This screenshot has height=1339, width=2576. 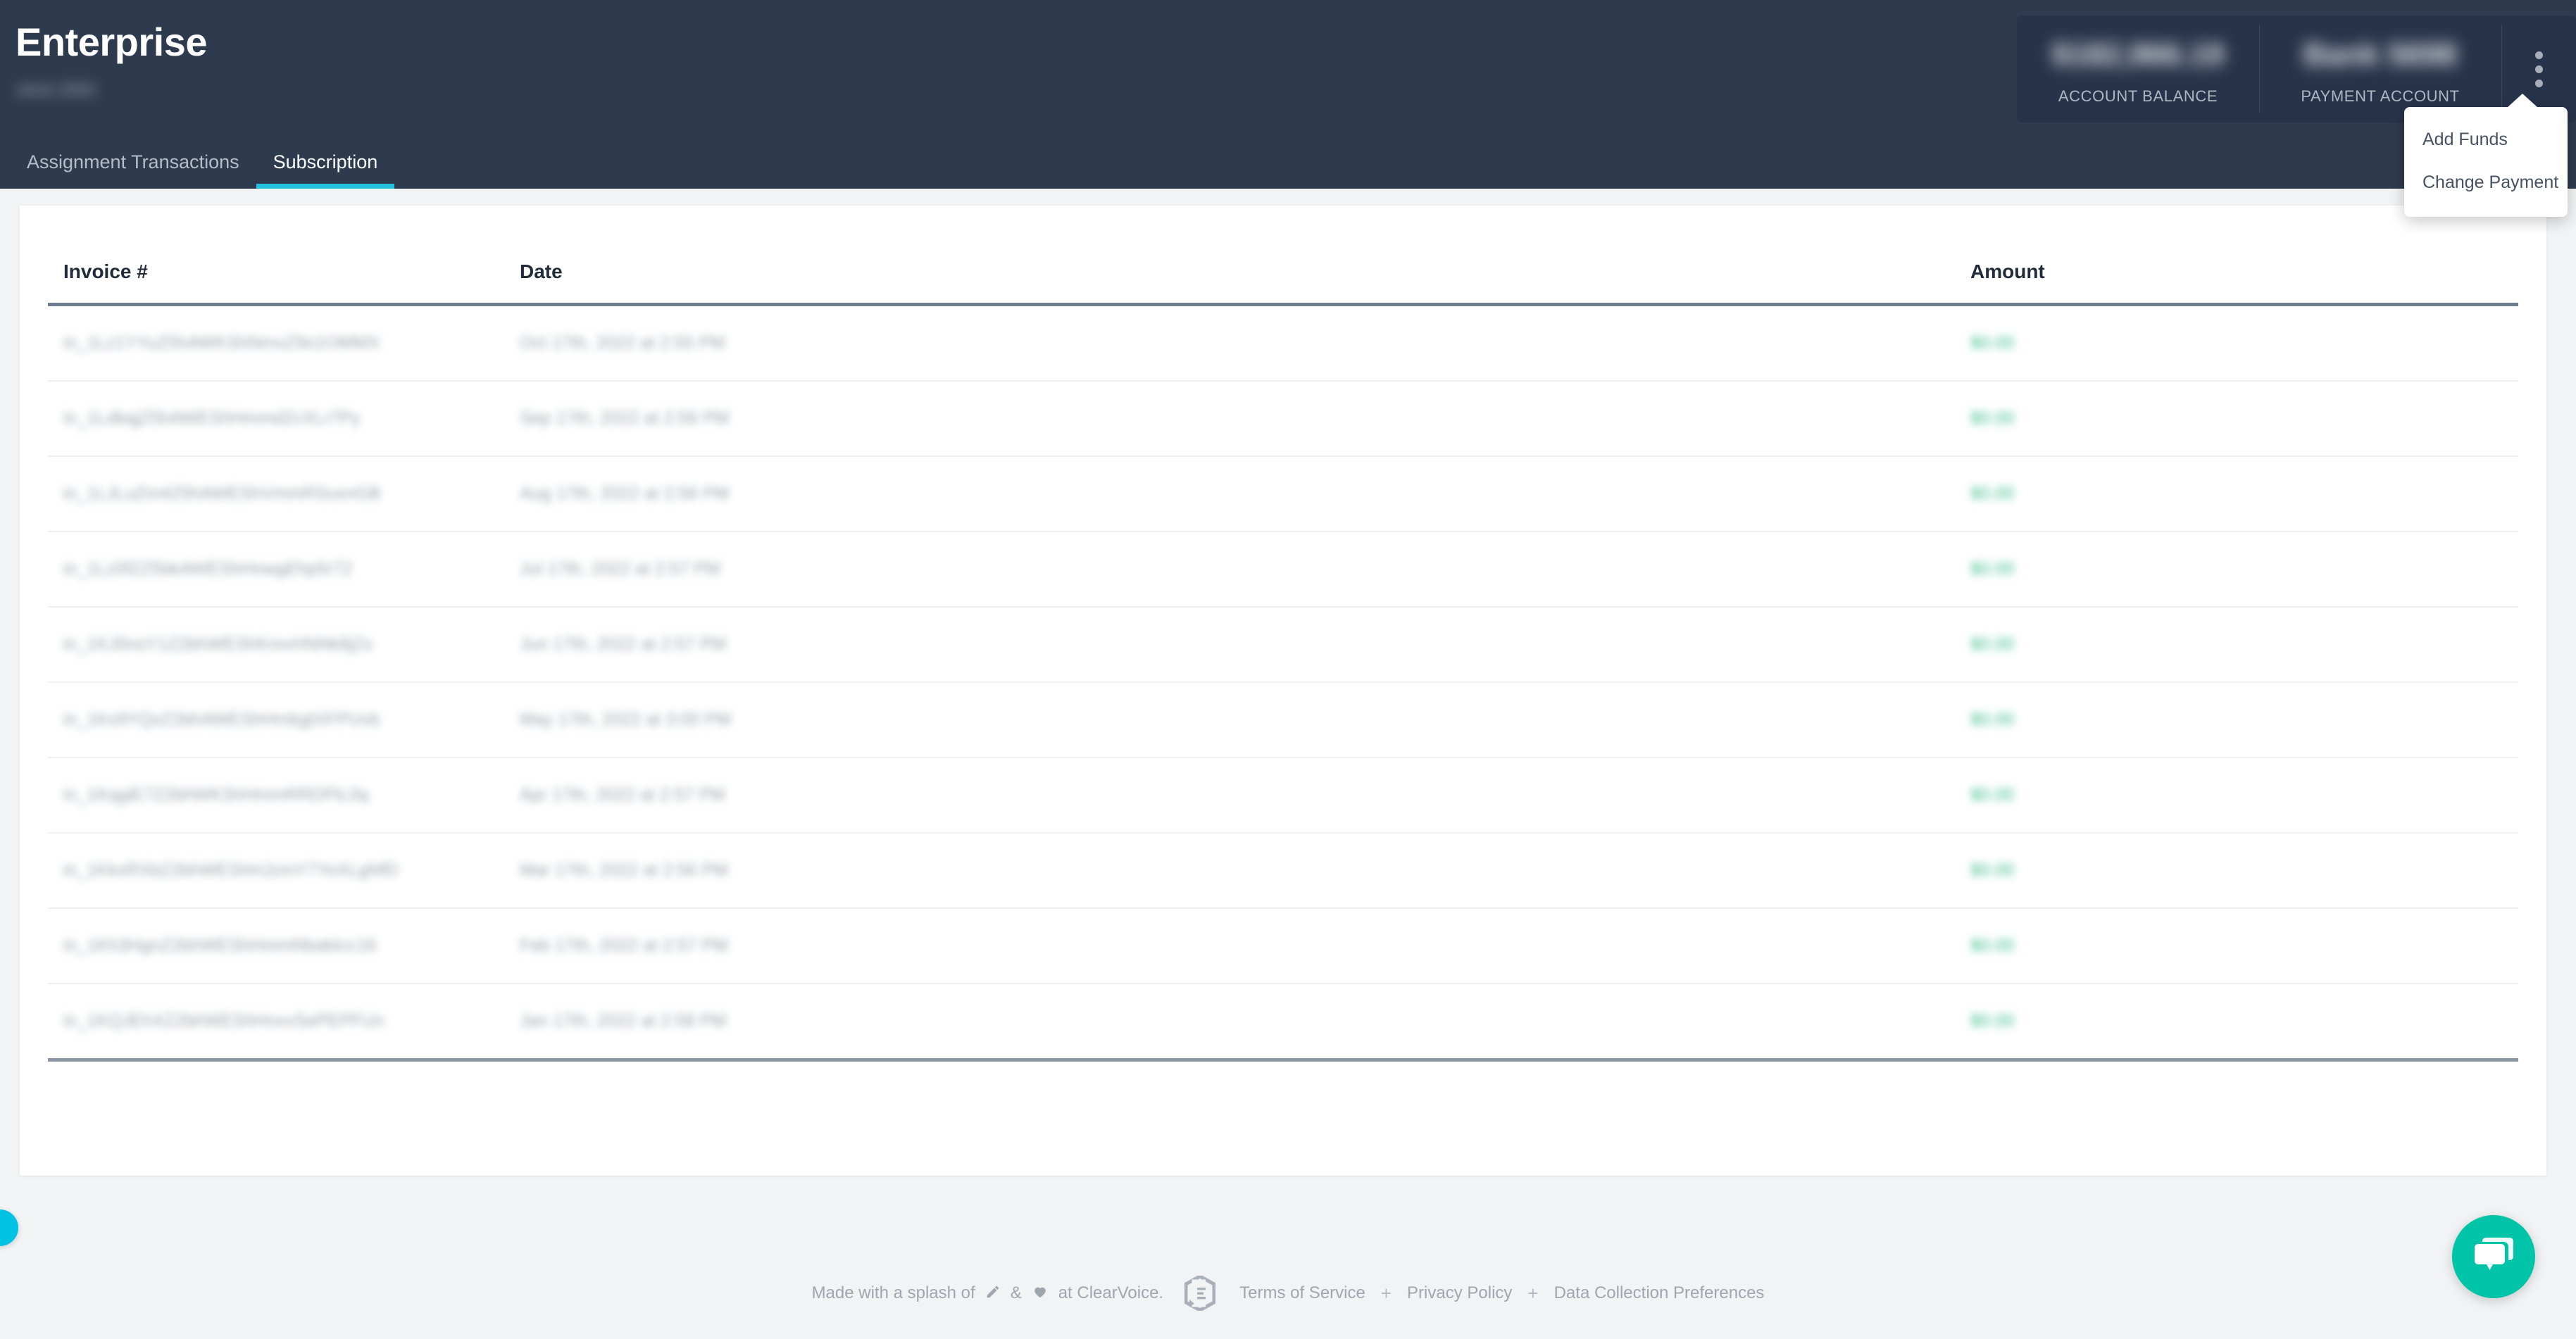 What do you see at coordinates (9, 1227) in the screenshot?
I see `left-edge-launcher` at bounding box center [9, 1227].